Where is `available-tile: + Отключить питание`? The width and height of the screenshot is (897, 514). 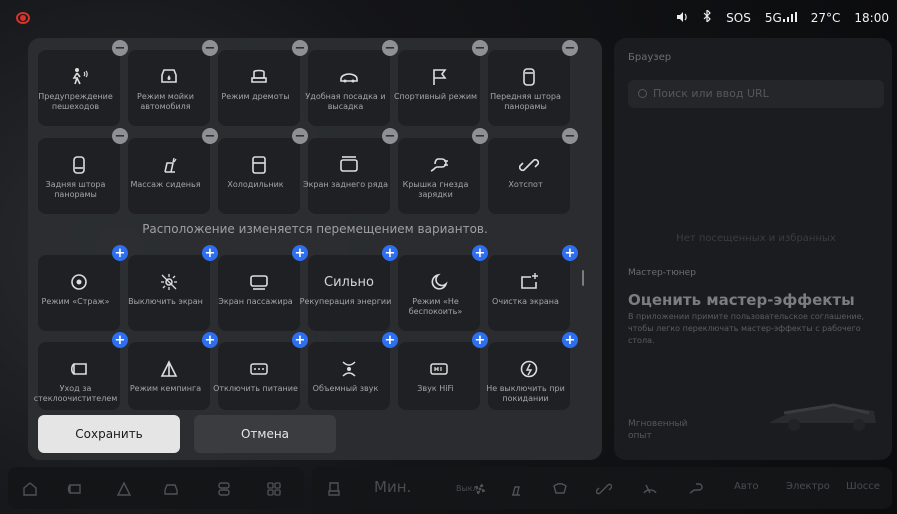
available-tile: + Отключить питание is located at coordinates (260, 371).